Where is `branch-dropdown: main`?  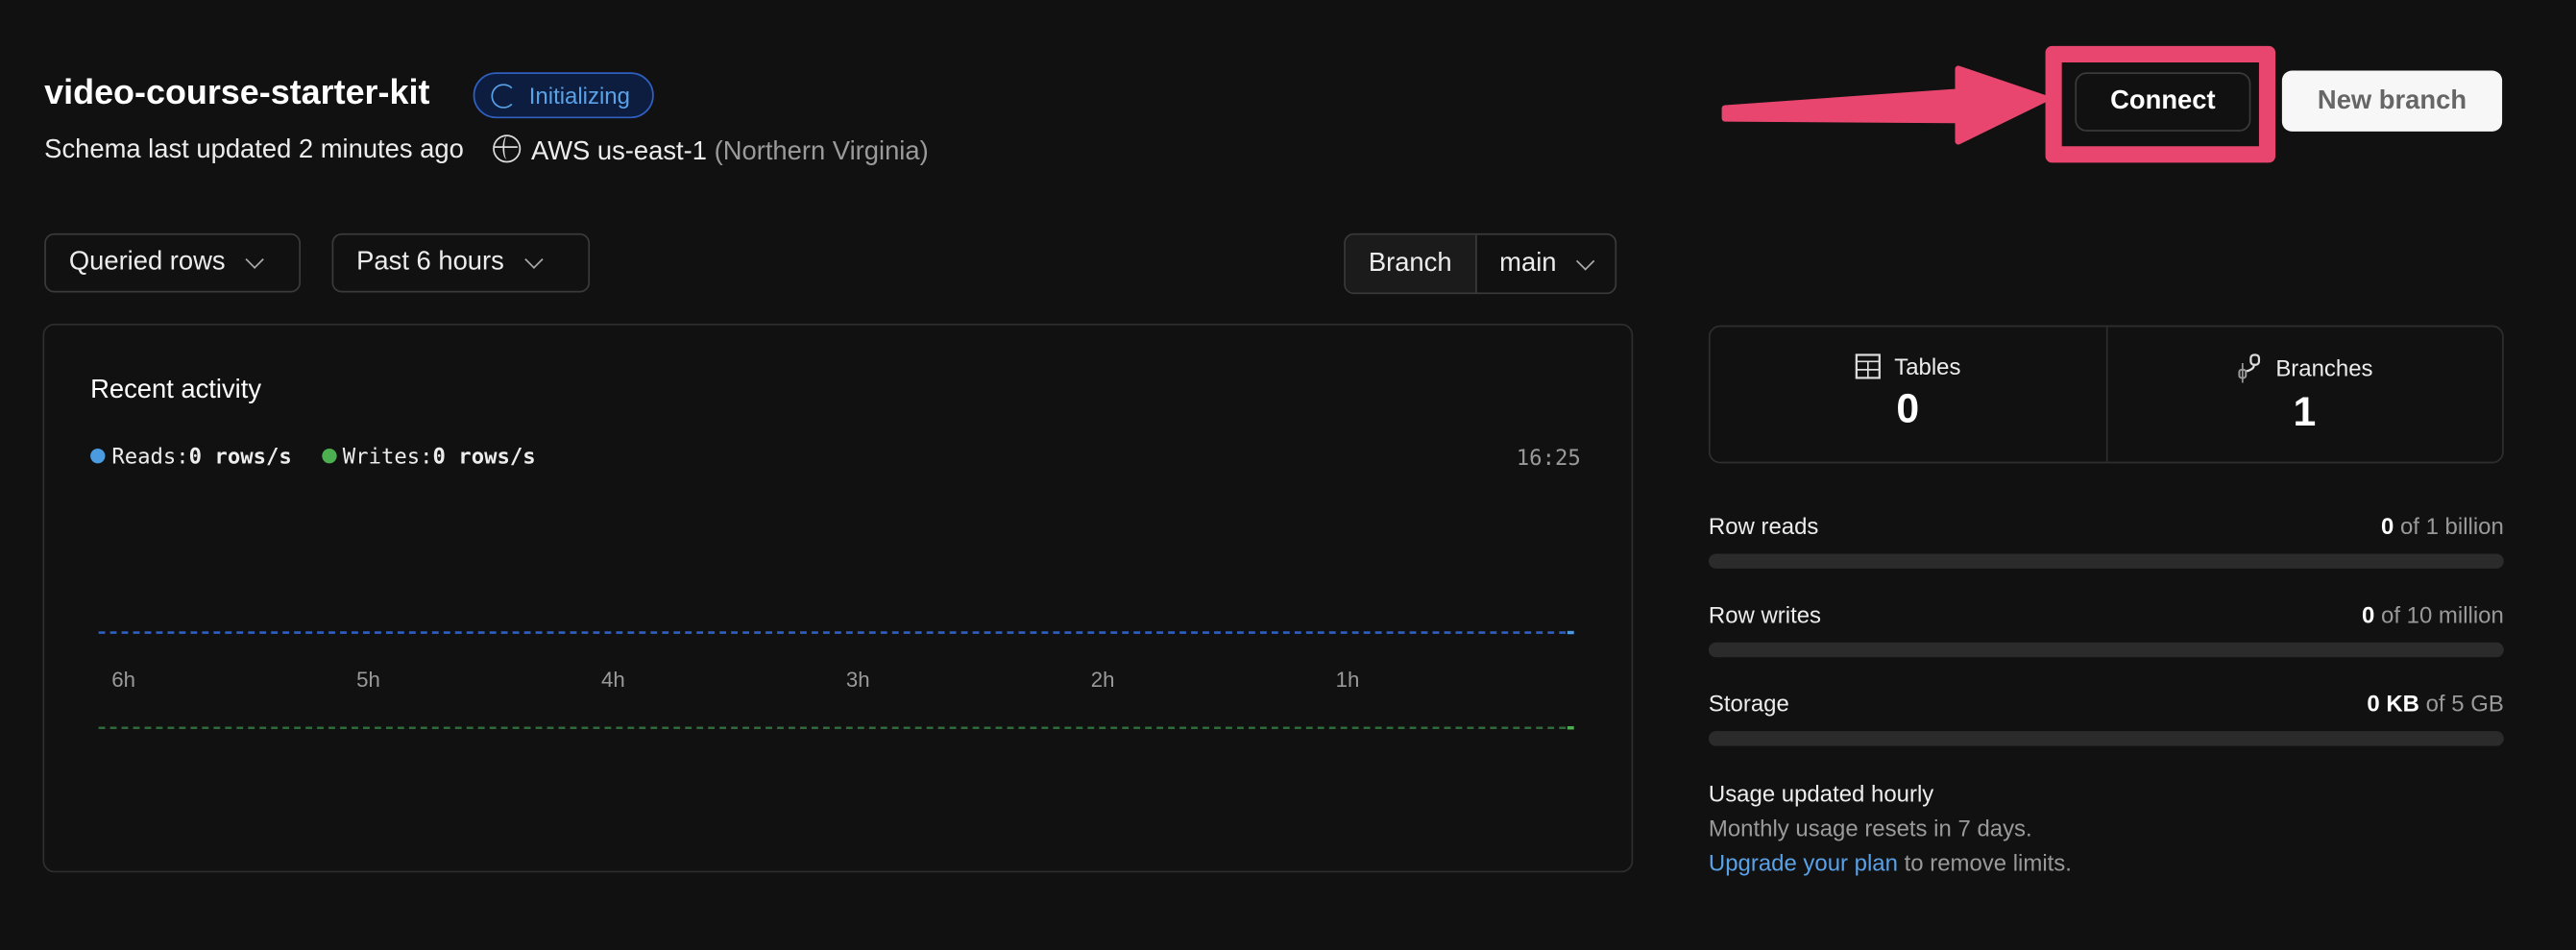
branch-dropdown: main is located at coordinates (1546, 264).